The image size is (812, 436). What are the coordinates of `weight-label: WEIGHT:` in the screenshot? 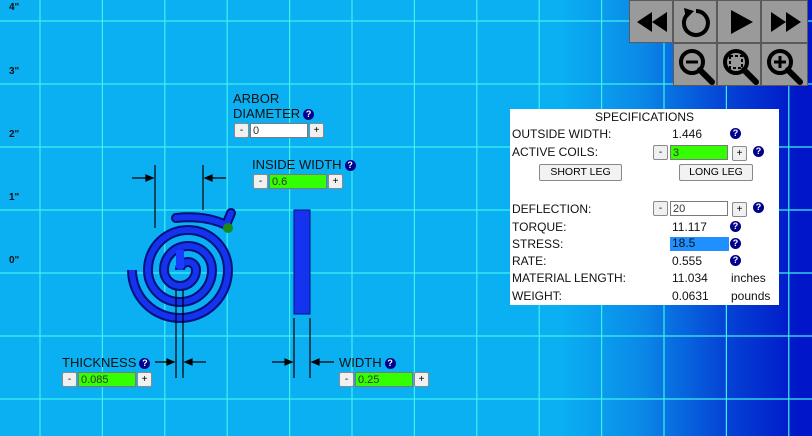 It's located at (537, 296).